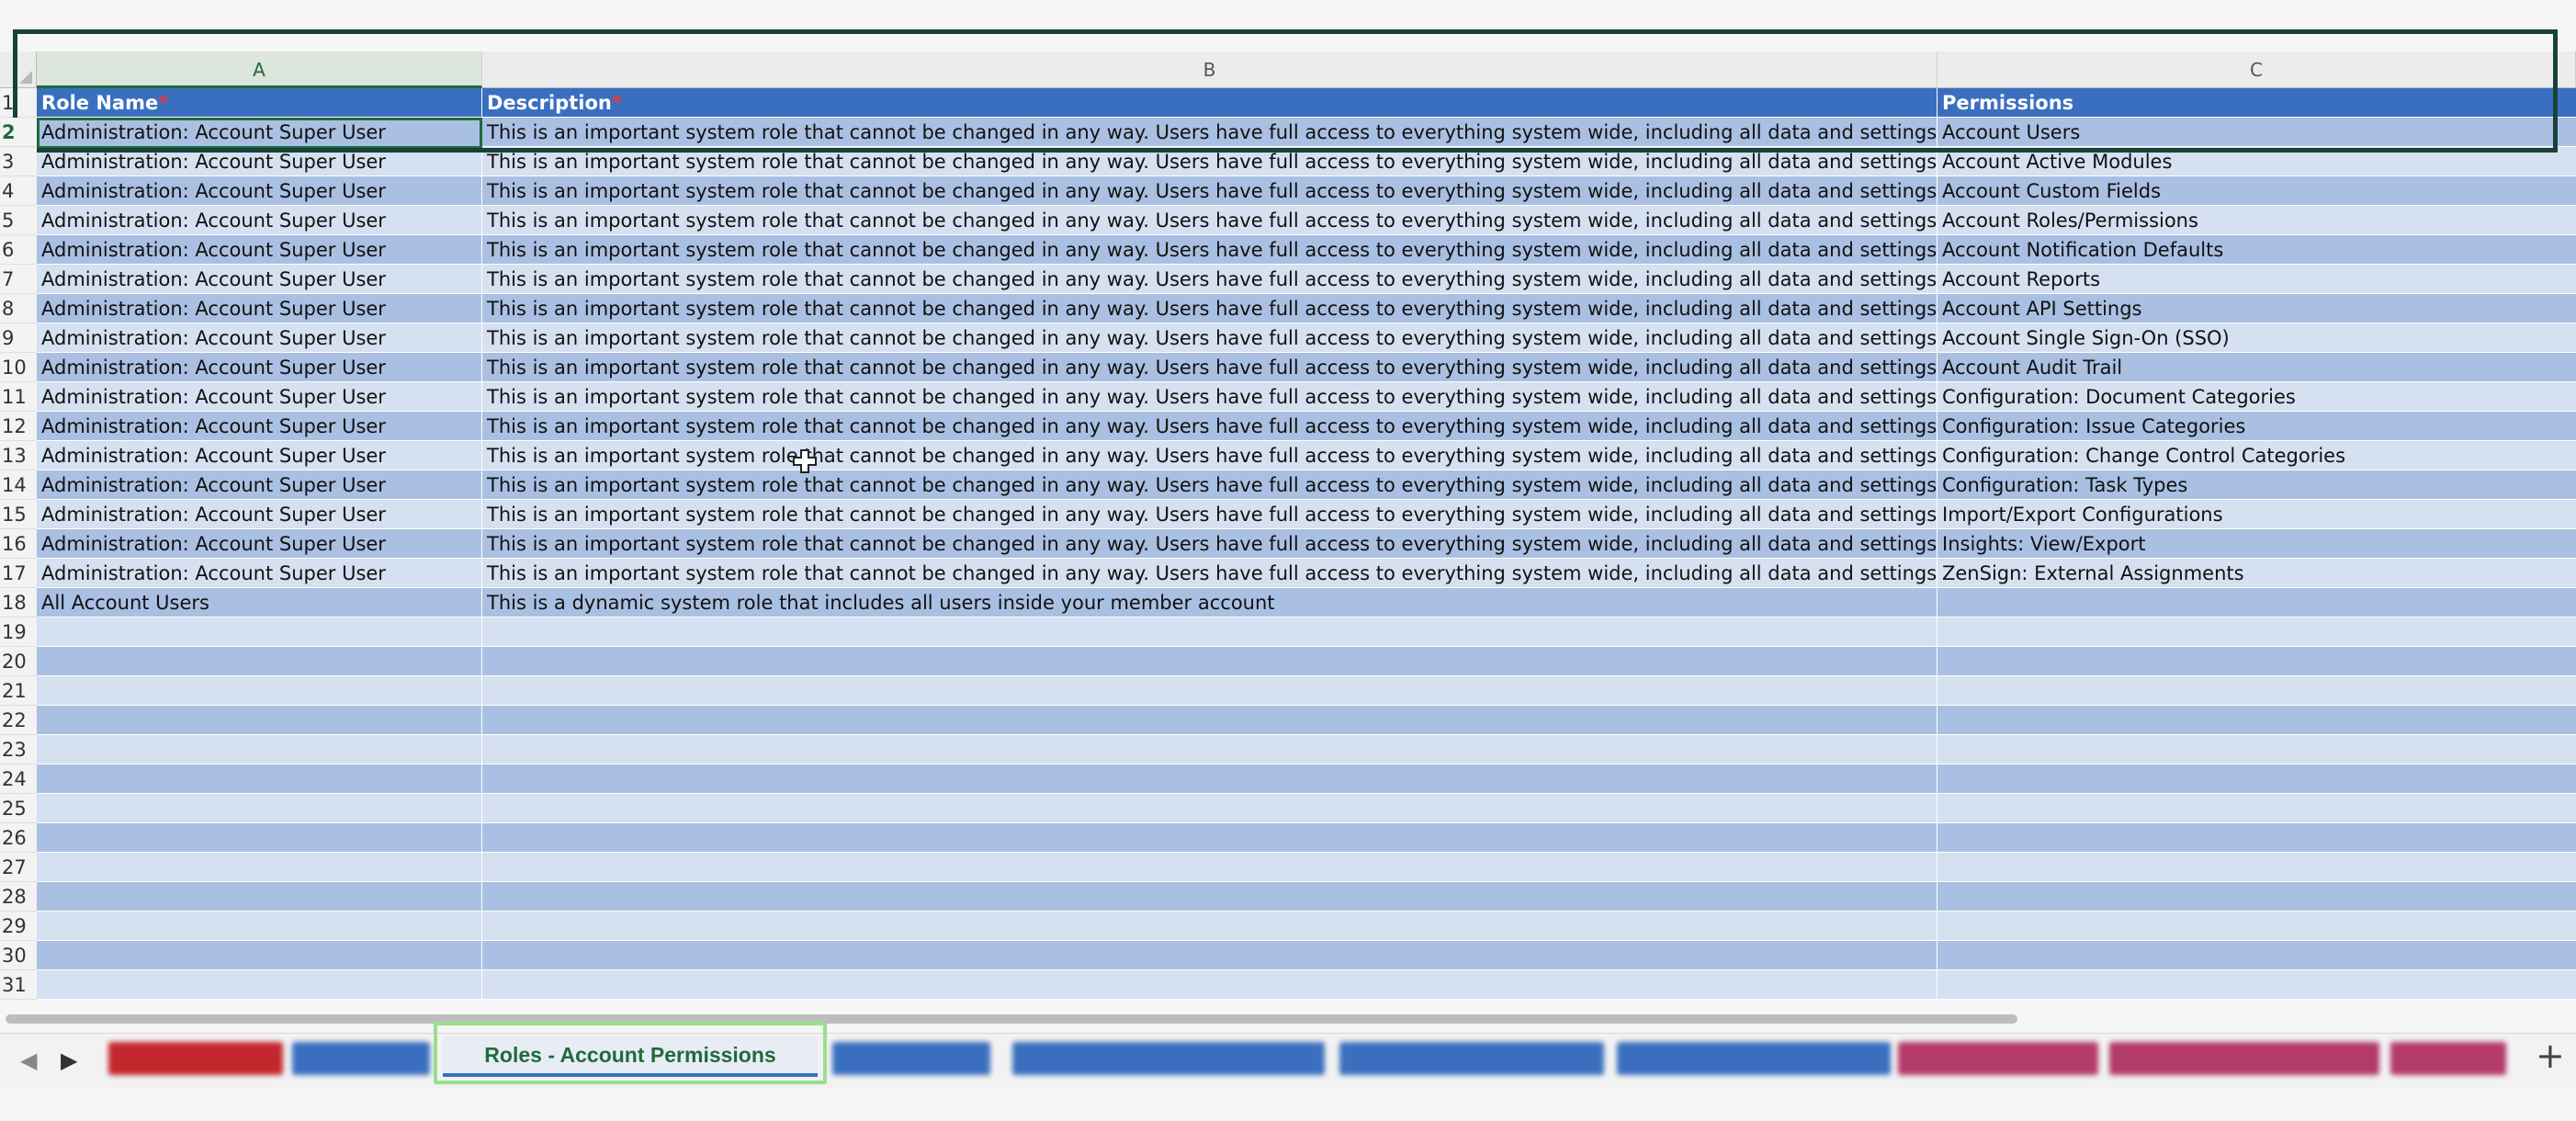  What do you see at coordinates (2257, 69) in the screenshot?
I see `column-header-c: C` at bounding box center [2257, 69].